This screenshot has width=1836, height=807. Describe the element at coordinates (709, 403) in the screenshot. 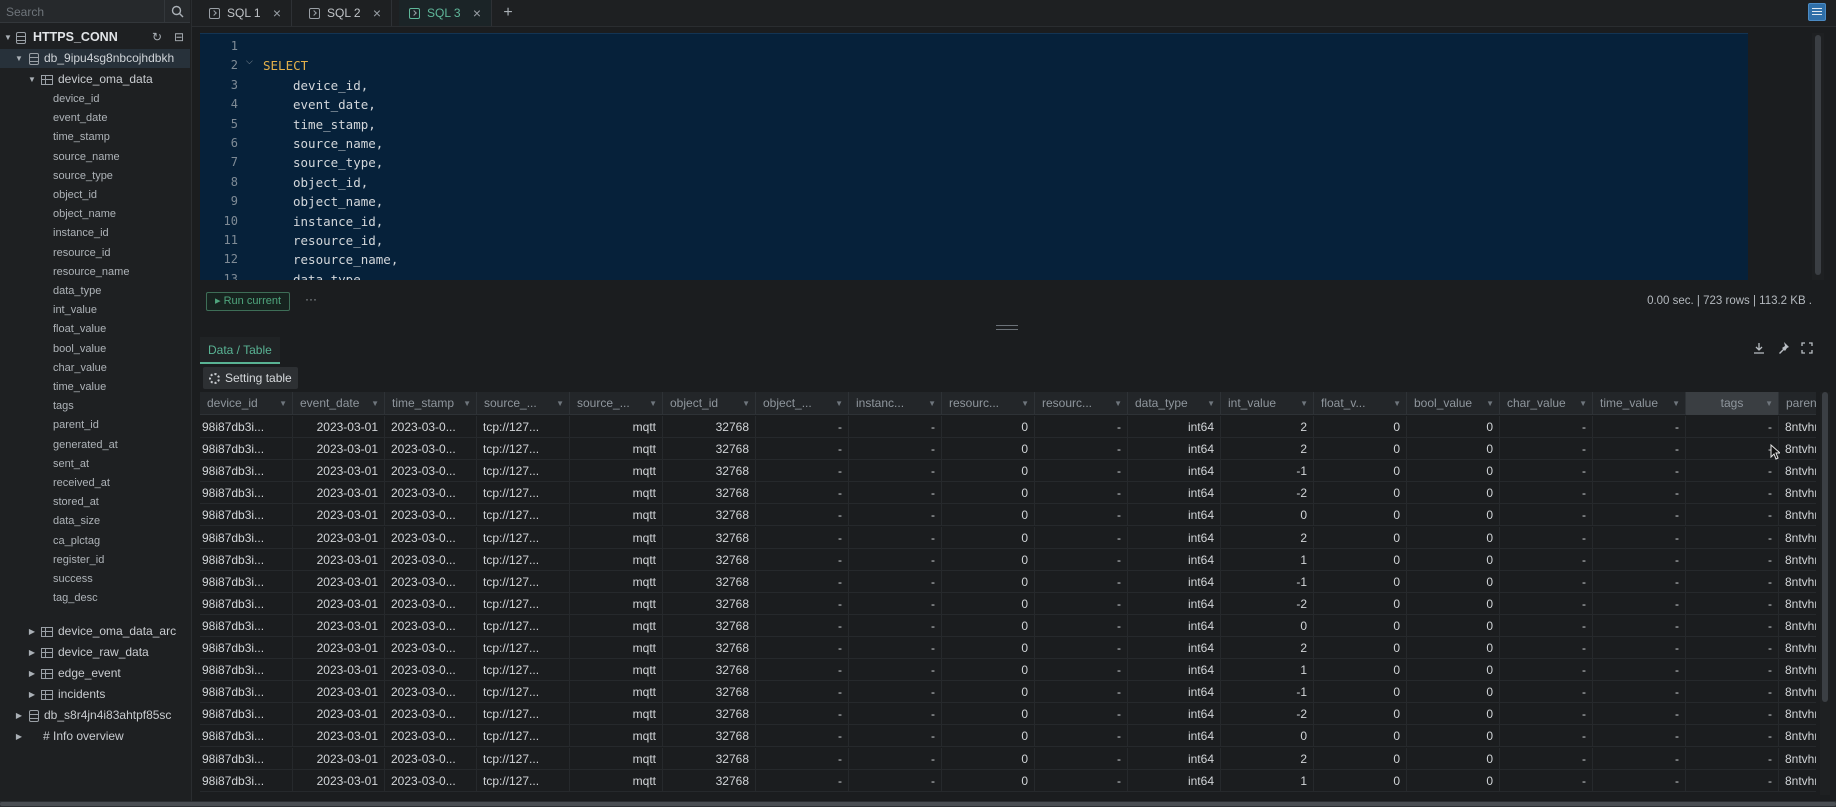

I see `column-header: object_id ▼` at that location.